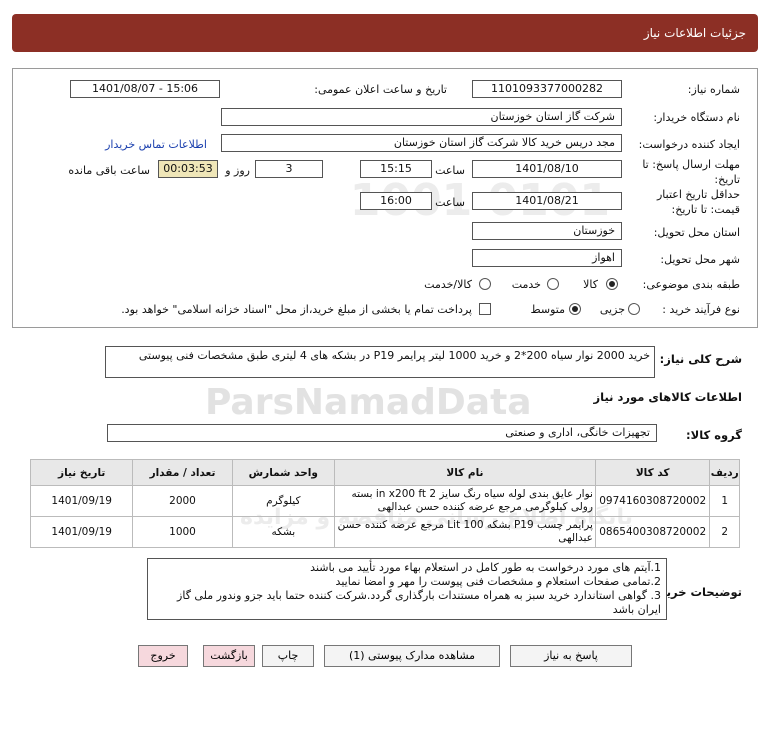 Image resolution: width=770 pixels, height=745 pixels. I want to click on days-remaining-field: 3, so click(289, 169).